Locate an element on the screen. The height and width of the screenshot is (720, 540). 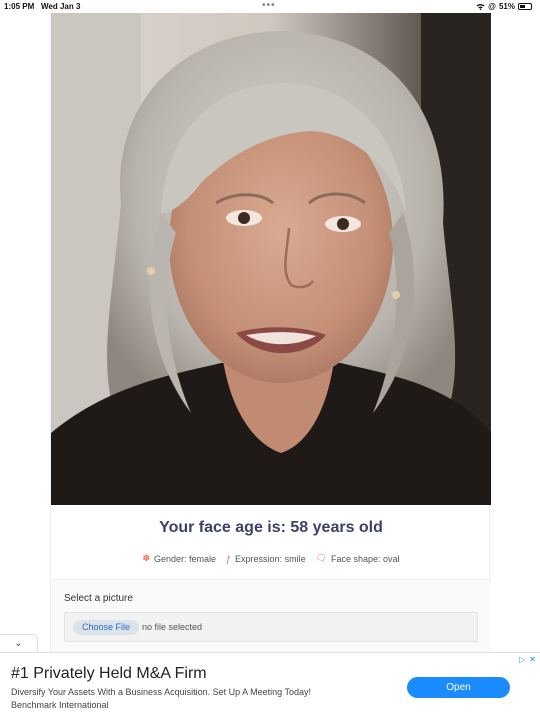
ad-controls: ▷ ✕ is located at coordinates (527, 659).